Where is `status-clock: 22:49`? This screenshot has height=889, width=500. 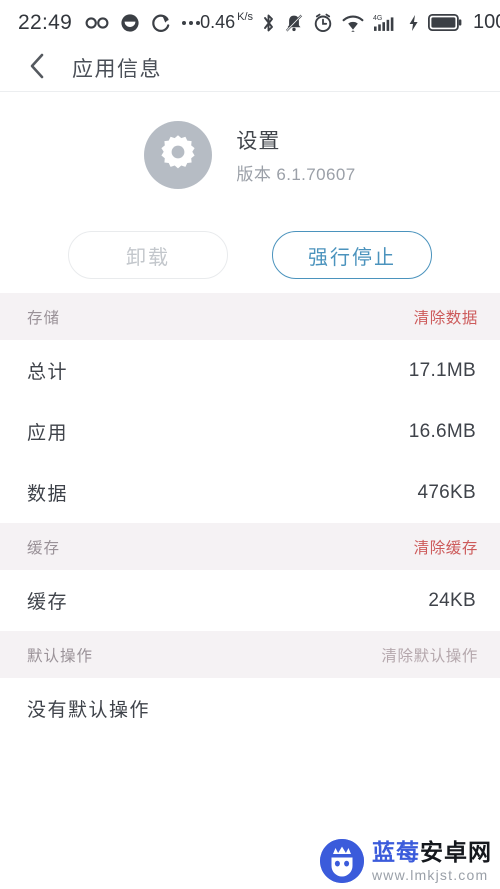 status-clock: 22:49 is located at coordinates (45, 22).